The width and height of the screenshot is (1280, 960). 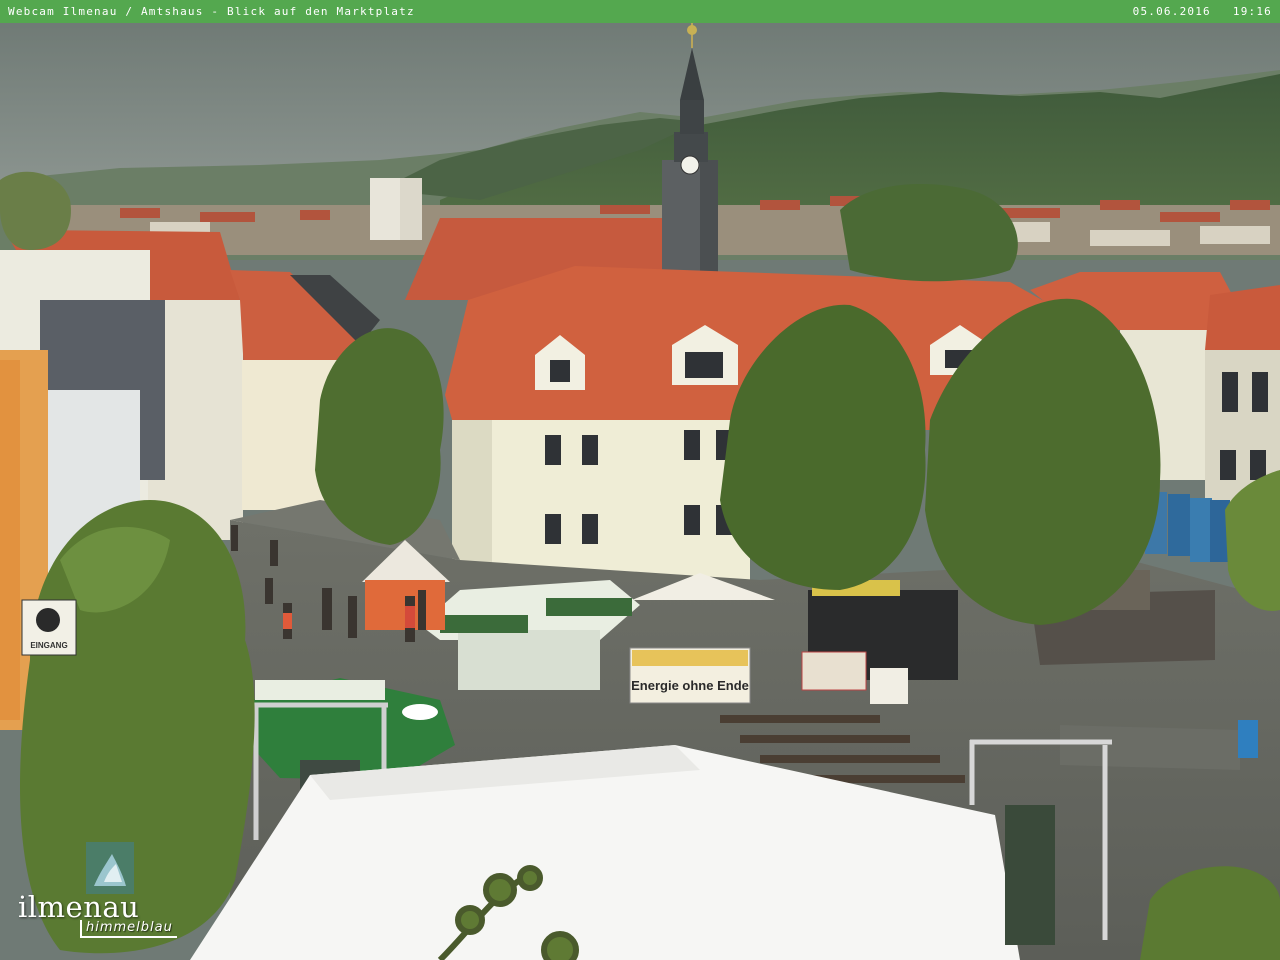 I want to click on logo-name: ilmenau, so click(x=79, y=907).